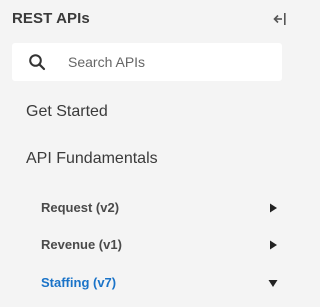 The image size is (320, 307). What do you see at coordinates (160, 284) in the screenshot?
I see `nav-subitem-staffing: Staffing (v7)` at bounding box center [160, 284].